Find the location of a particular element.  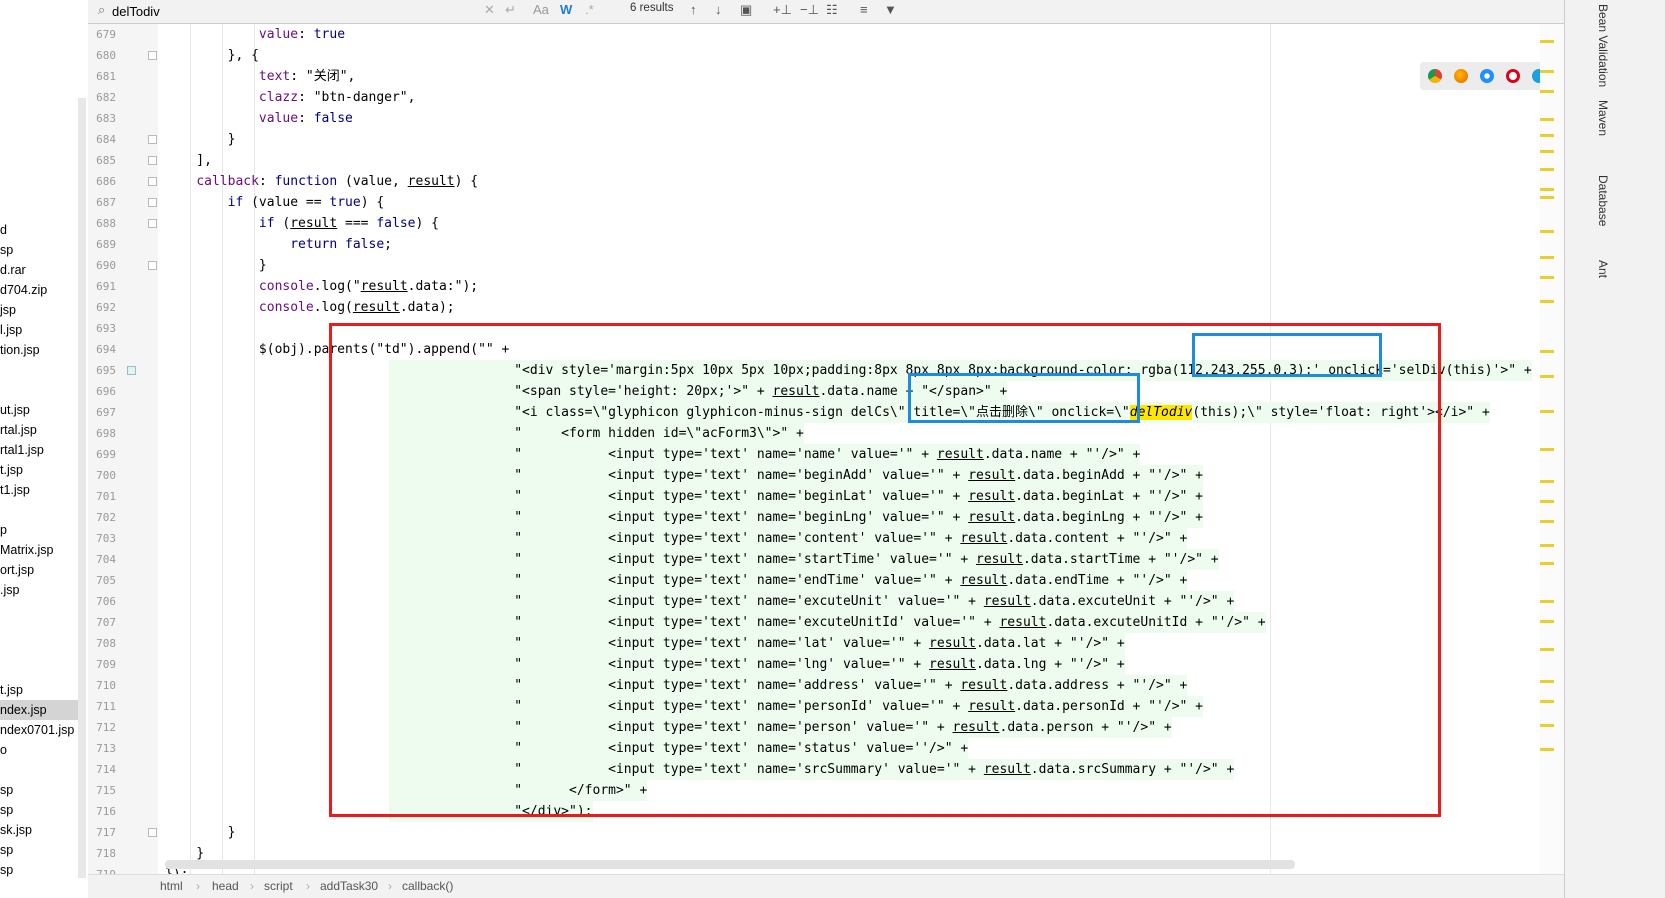

file-tree-item: rtal1.jsp is located at coordinates (22, 450).